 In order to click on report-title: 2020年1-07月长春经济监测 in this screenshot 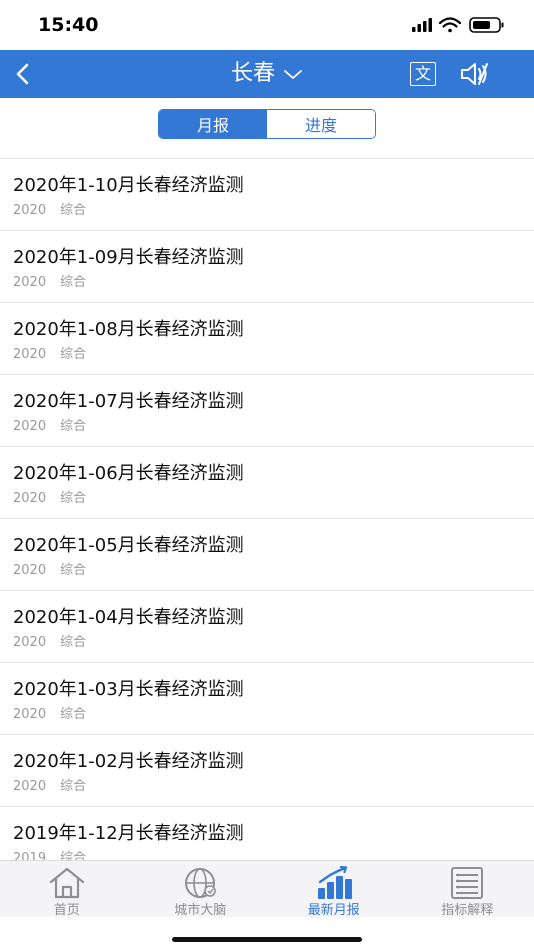, I will do `click(128, 401)`.